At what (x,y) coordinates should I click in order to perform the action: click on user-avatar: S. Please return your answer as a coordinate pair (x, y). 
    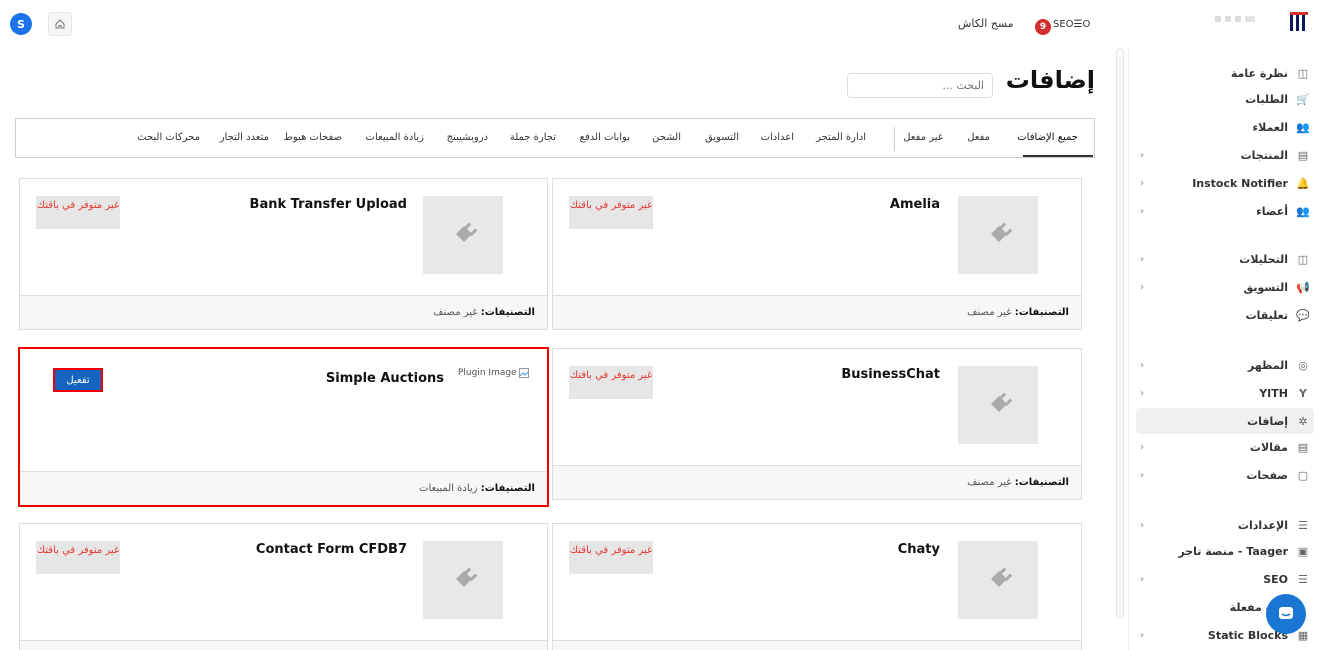
    Looking at the image, I should click on (21, 24).